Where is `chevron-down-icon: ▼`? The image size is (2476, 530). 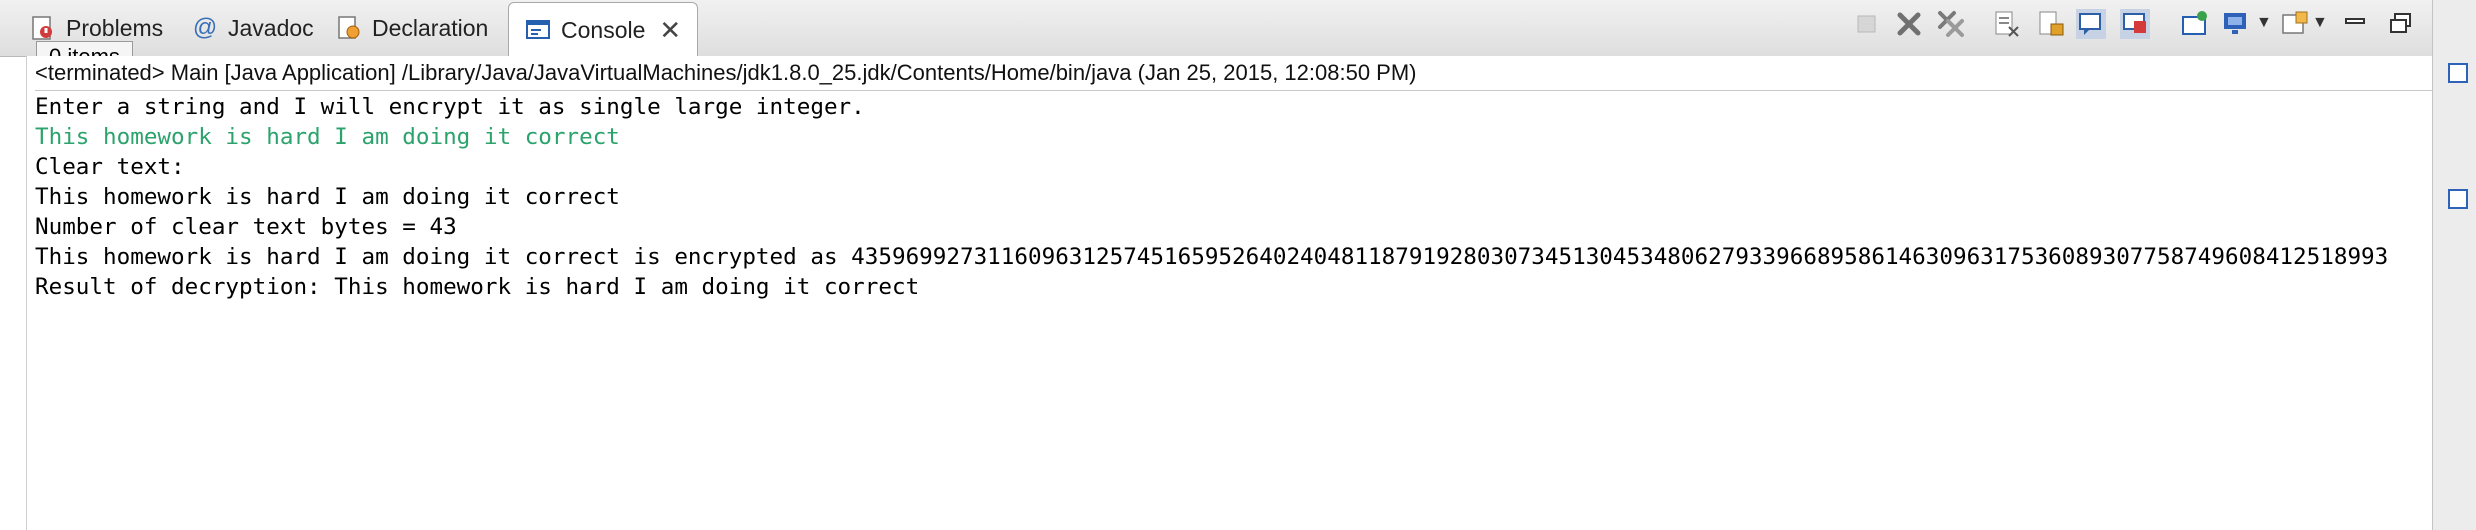 chevron-down-icon: ▼ is located at coordinates (2327, 29).